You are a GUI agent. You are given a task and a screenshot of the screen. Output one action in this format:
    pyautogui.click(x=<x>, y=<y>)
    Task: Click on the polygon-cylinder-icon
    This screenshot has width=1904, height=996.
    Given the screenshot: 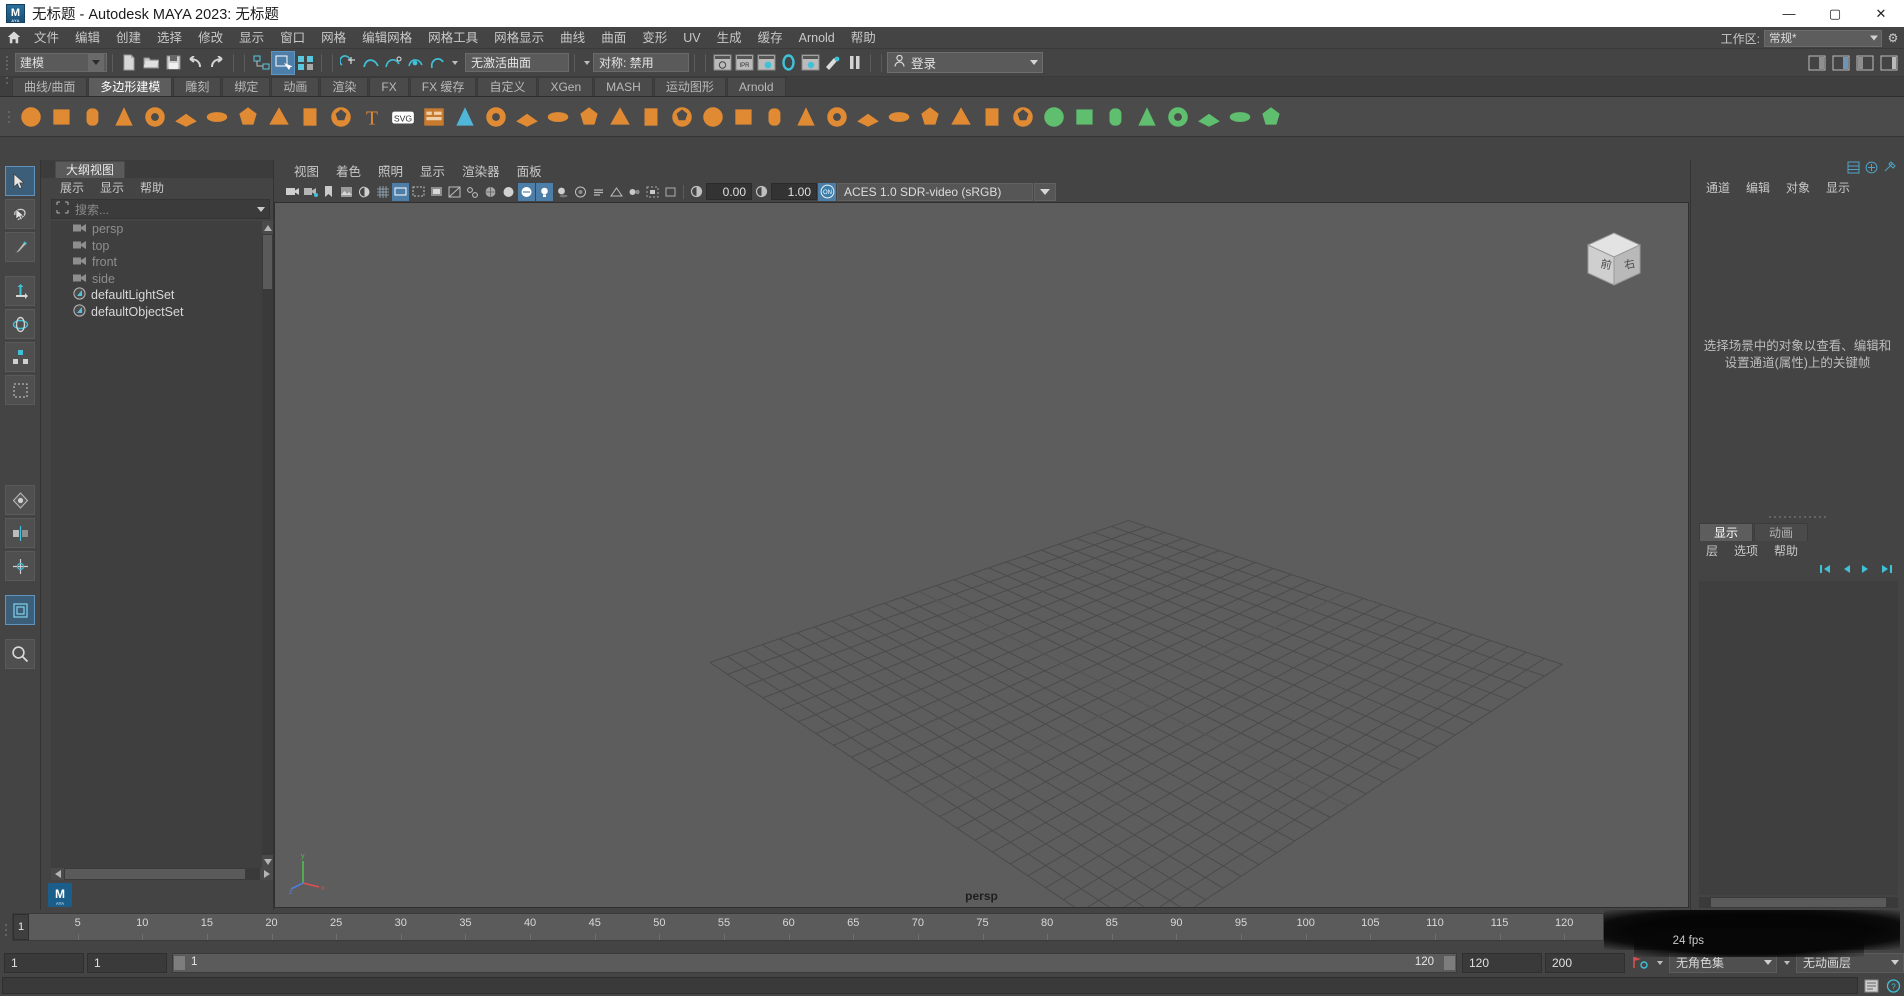 What is the action you would take?
    pyautogui.click(x=93, y=117)
    